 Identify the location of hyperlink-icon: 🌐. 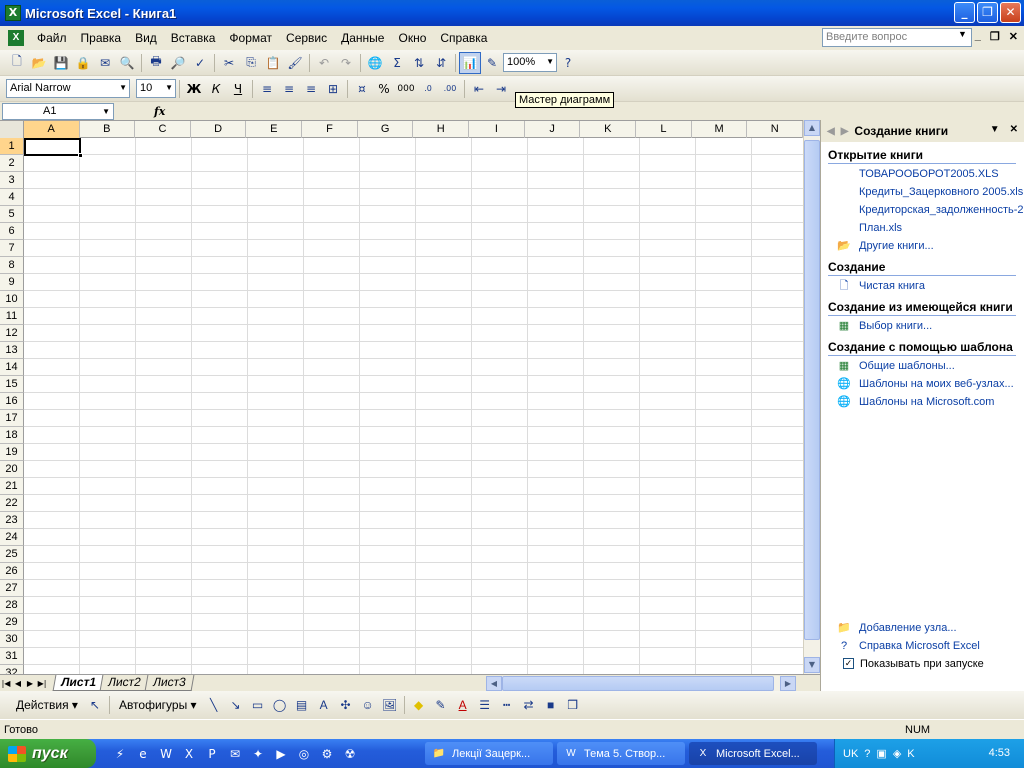
(375, 63).